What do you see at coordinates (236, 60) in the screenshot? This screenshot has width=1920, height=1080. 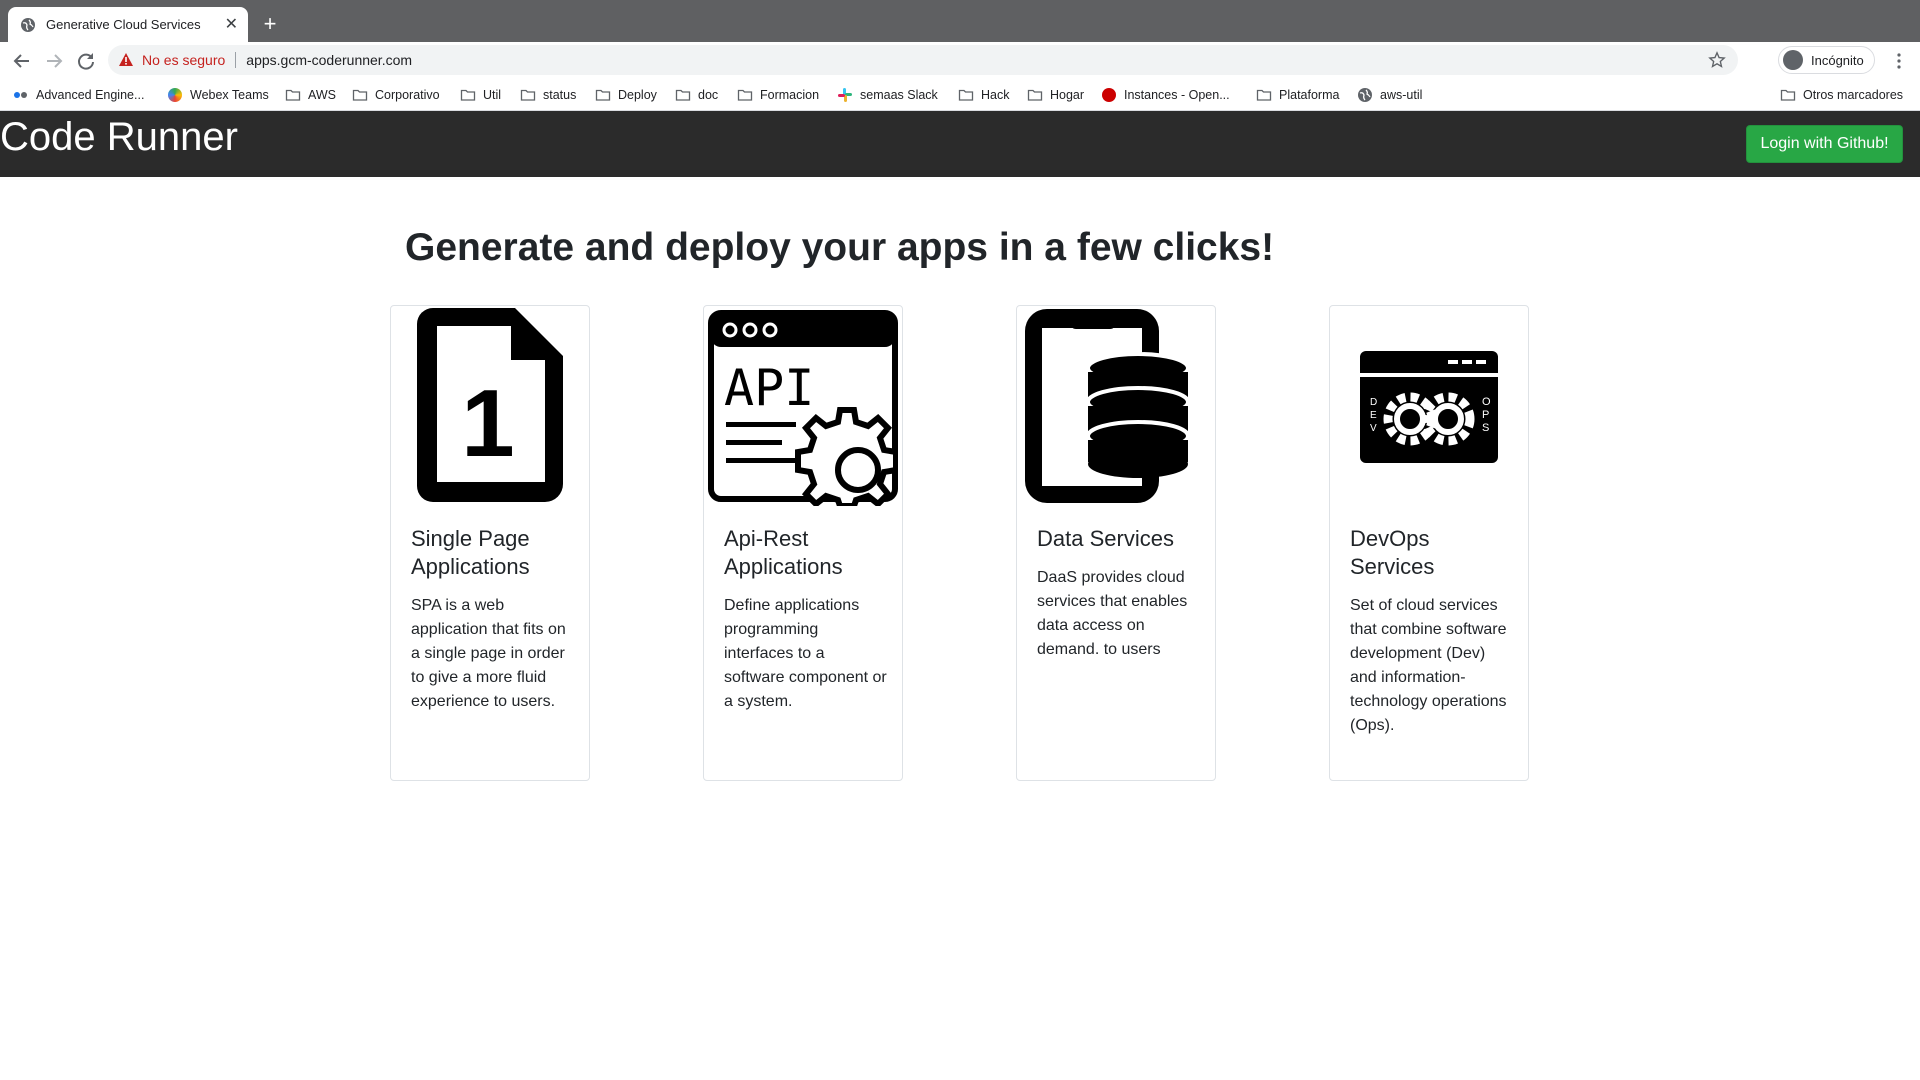 I see `omnibox-divider` at bounding box center [236, 60].